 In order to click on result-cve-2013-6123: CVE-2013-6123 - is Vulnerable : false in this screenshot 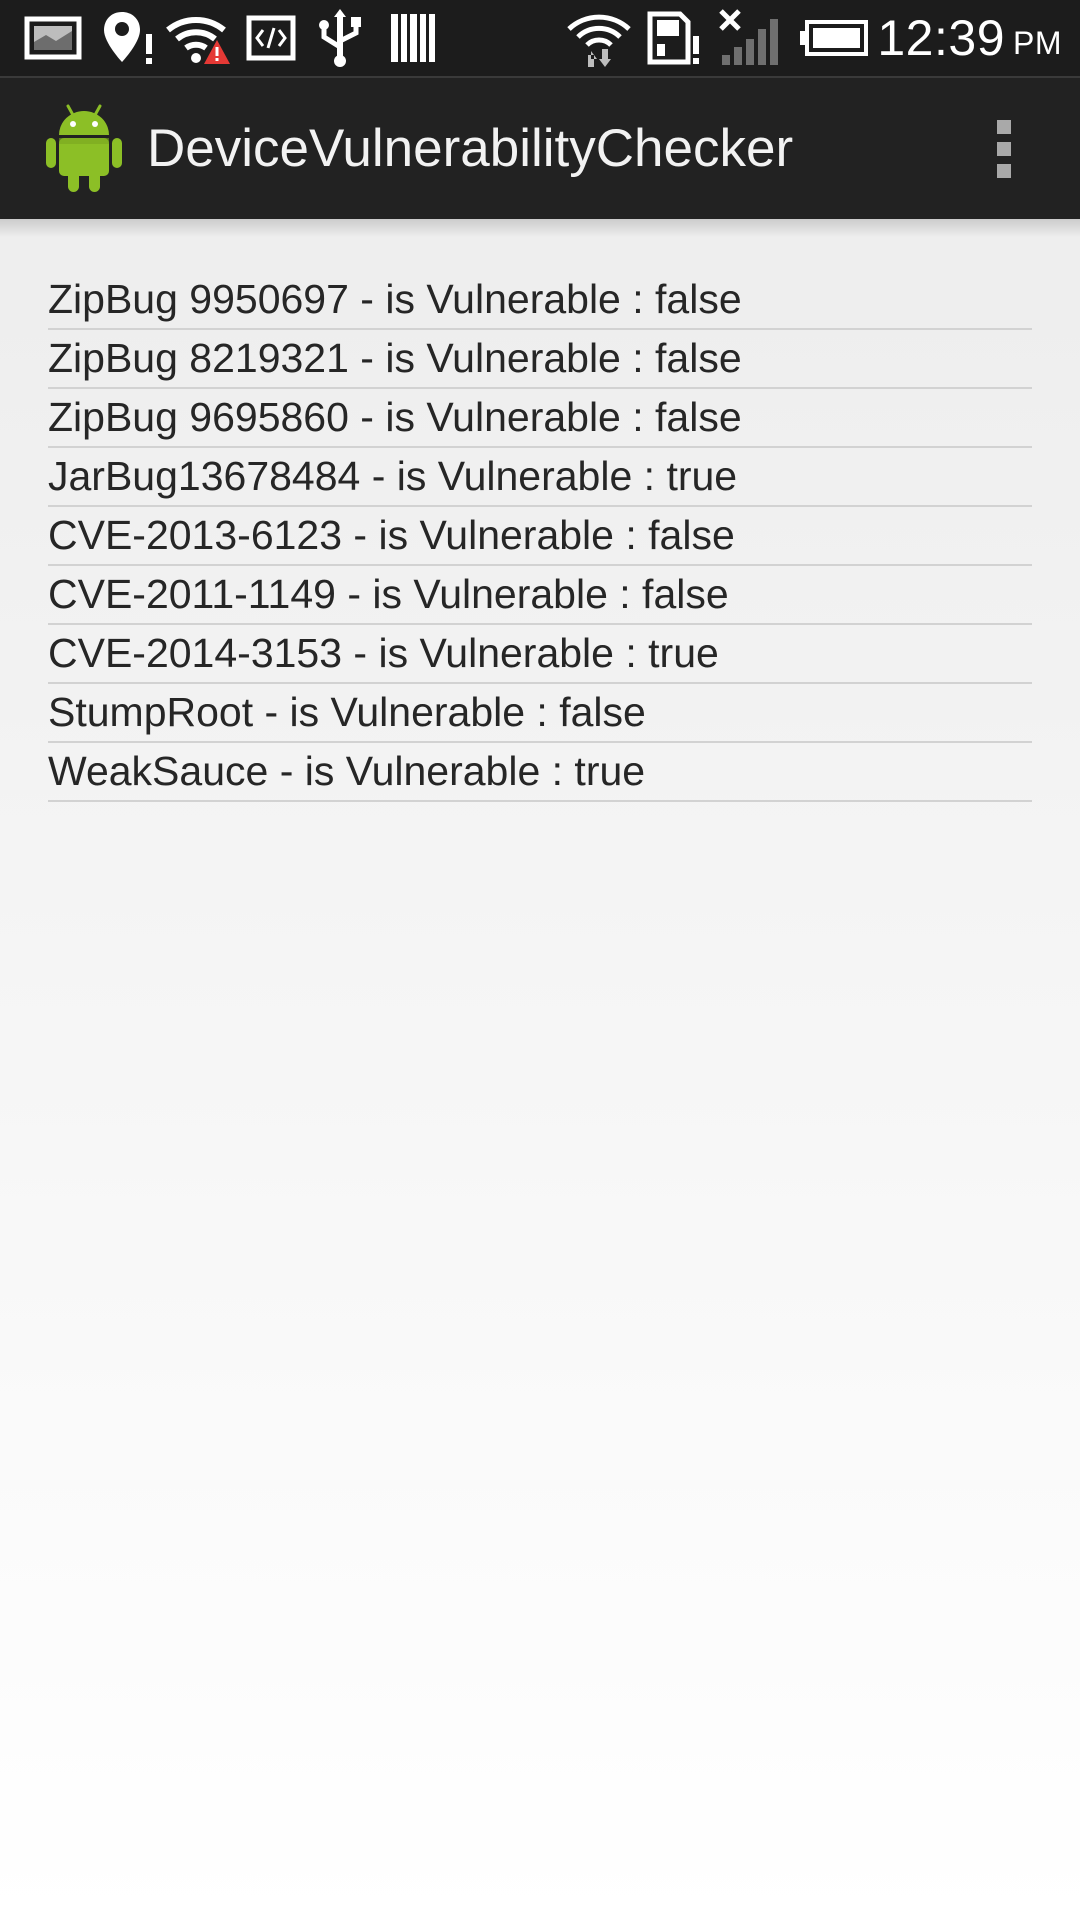, I will do `click(540, 536)`.